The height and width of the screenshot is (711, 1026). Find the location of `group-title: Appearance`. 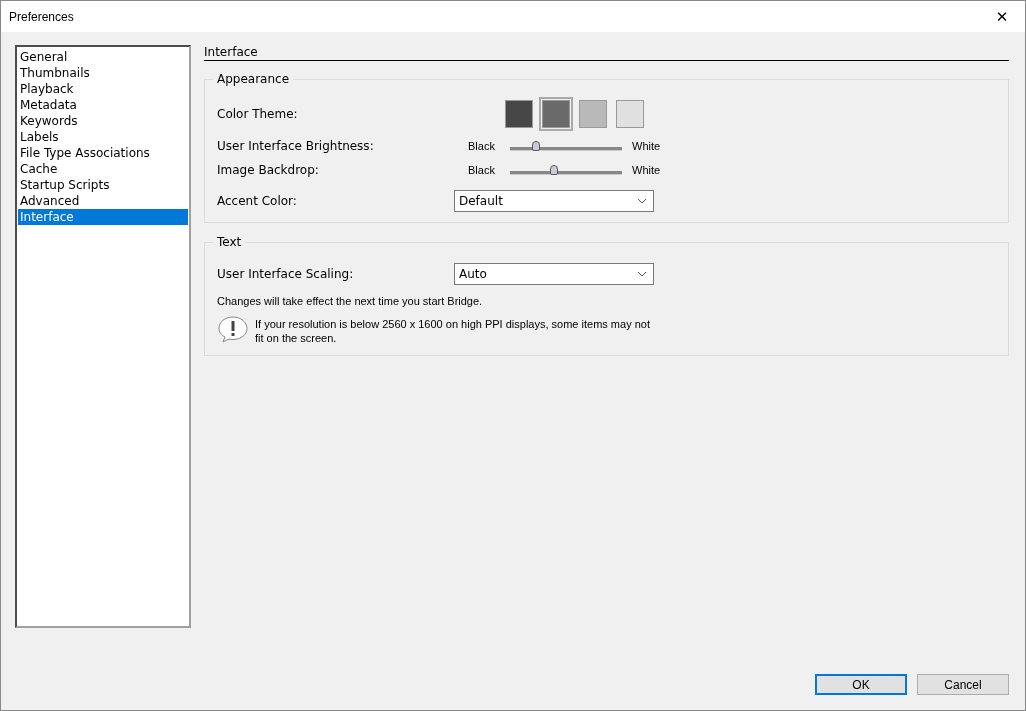

group-title: Appearance is located at coordinates (253, 79).